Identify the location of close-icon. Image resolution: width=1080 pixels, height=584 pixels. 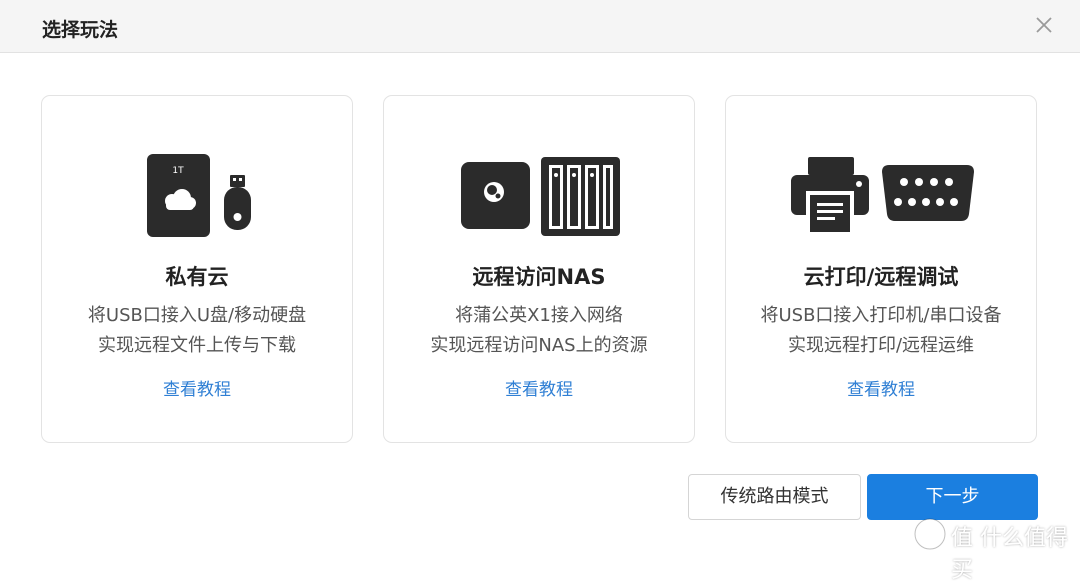
(1044, 25).